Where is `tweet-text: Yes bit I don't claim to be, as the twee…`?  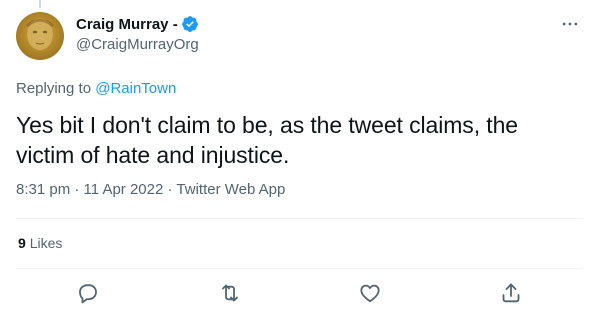 tweet-text: Yes bit I don't claim to be, as the twee… is located at coordinates (267, 140).